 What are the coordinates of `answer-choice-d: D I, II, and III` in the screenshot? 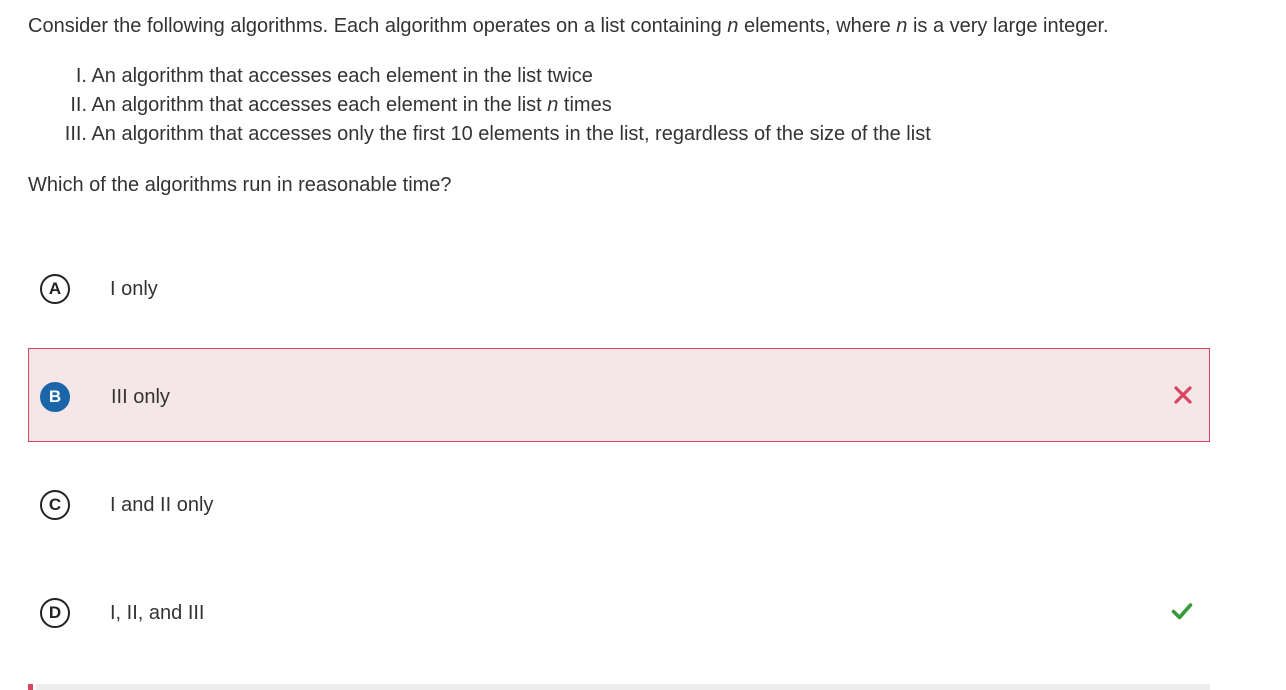 It's located at (619, 612).